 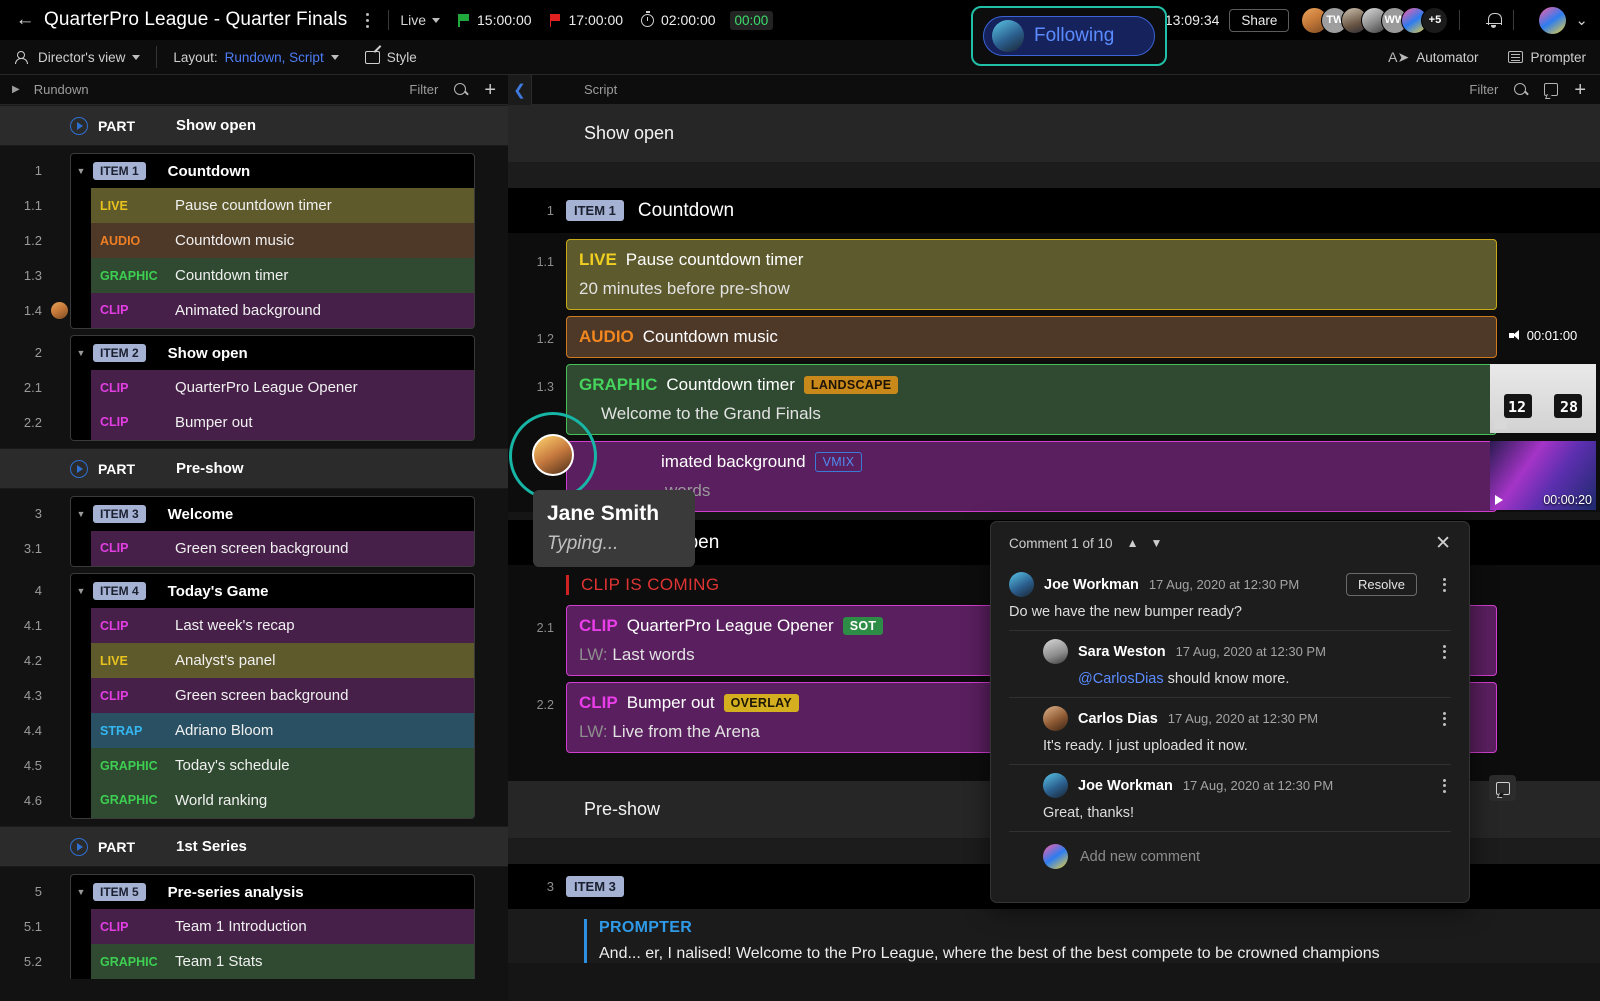 I want to click on automator-button: A➤ Automator, so click(x=1433, y=57).